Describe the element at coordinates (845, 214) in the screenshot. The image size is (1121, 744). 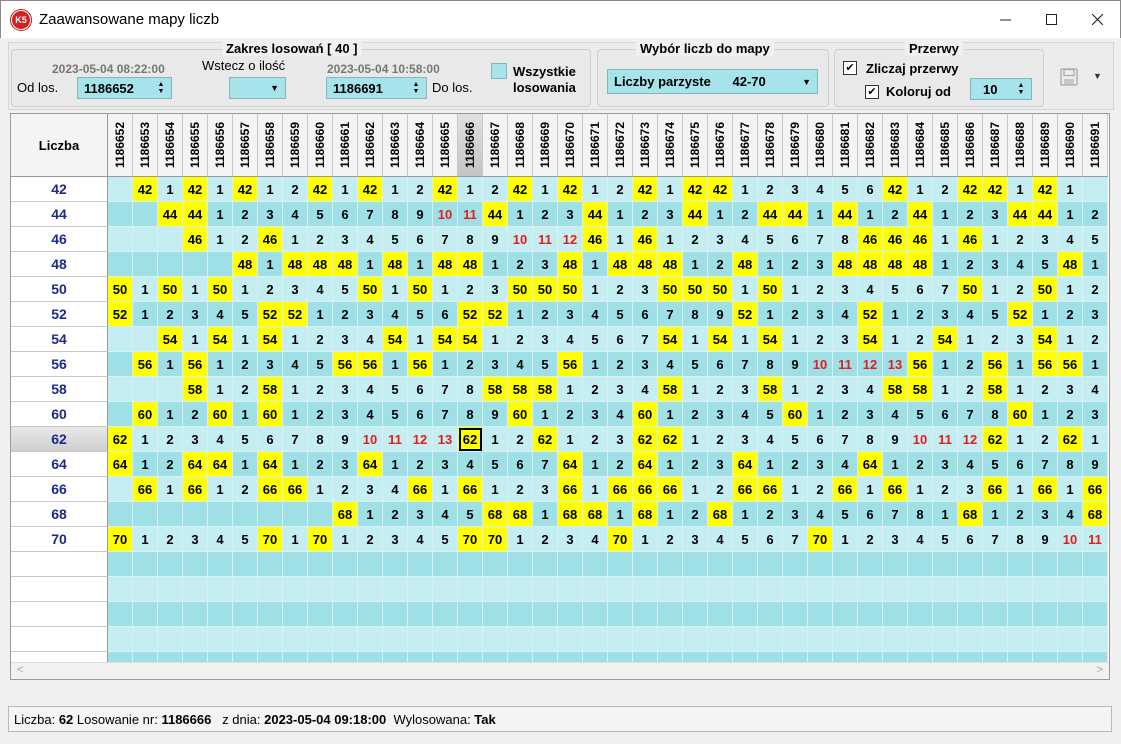
I see `grid-cell: 44` at that location.